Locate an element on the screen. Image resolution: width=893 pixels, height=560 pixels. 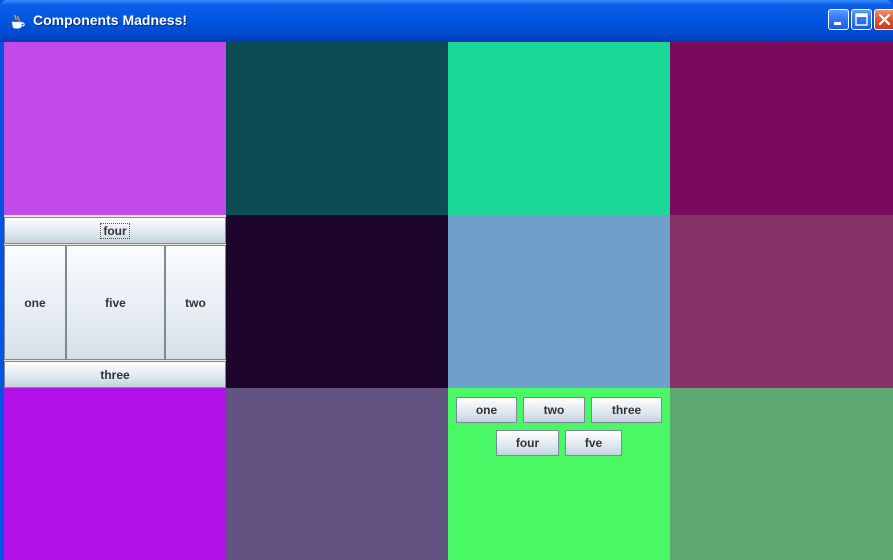
button-one: one is located at coordinates (35, 302).